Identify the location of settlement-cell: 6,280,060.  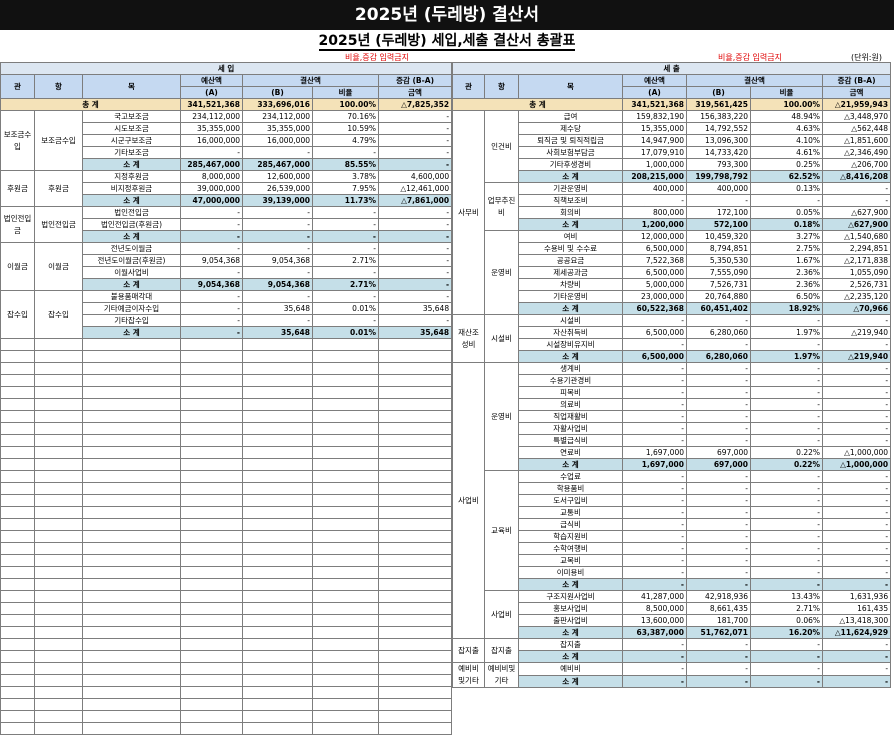
(718, 356).